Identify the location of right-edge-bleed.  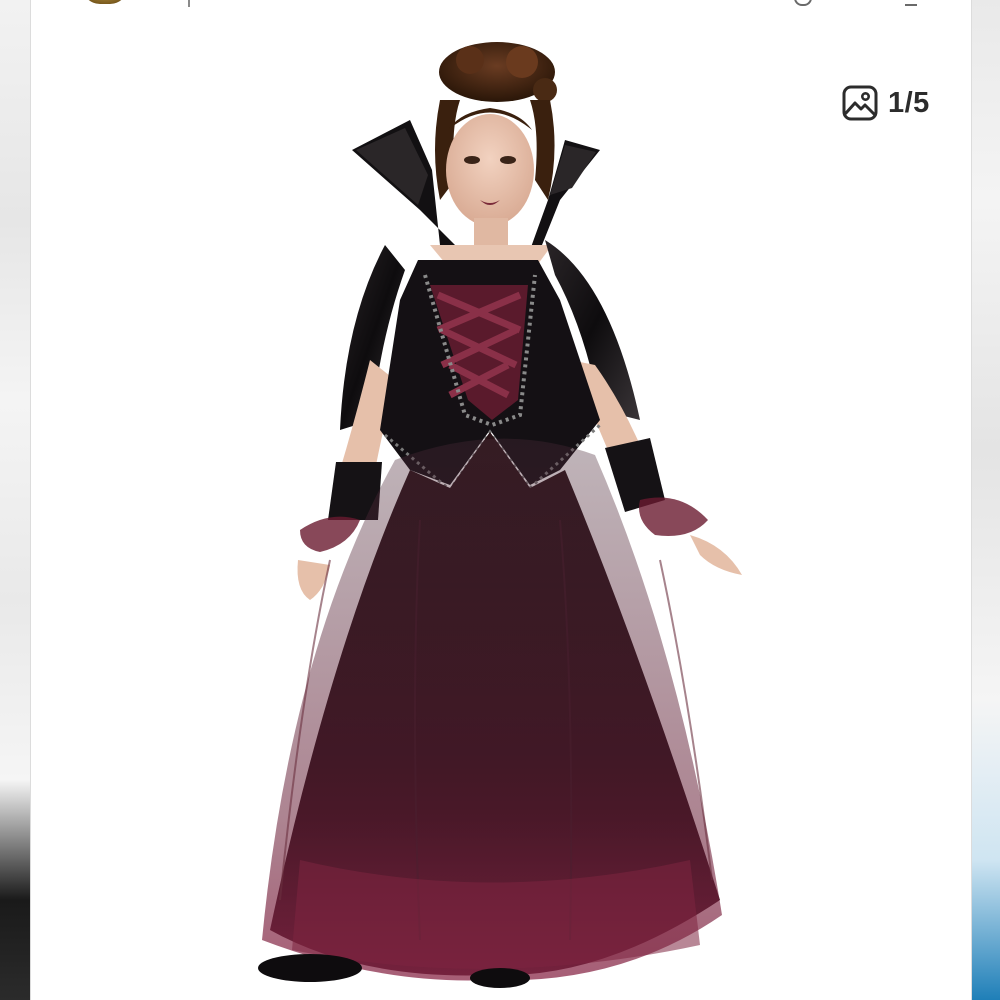
(986, 500).